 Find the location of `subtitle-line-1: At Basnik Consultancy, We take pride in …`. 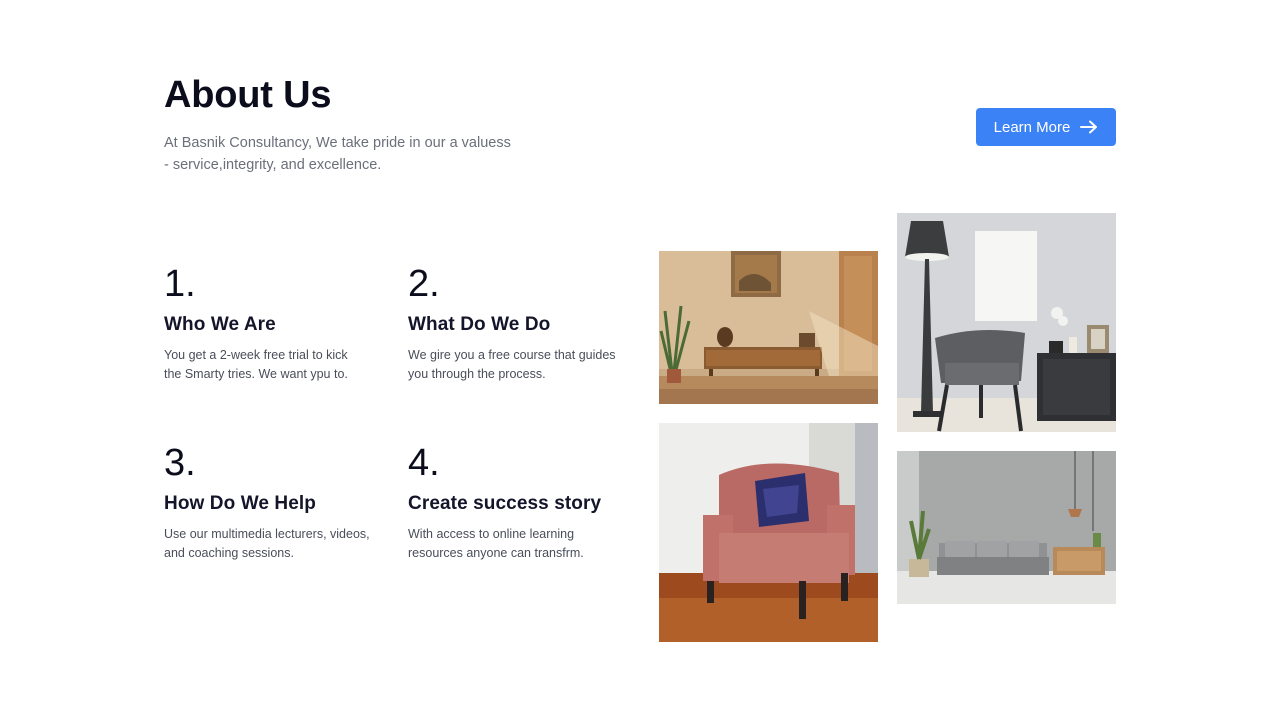

subtitle-line-1: At Basnik Consultancy, We take pride in … is located at coordinates (337, 143).